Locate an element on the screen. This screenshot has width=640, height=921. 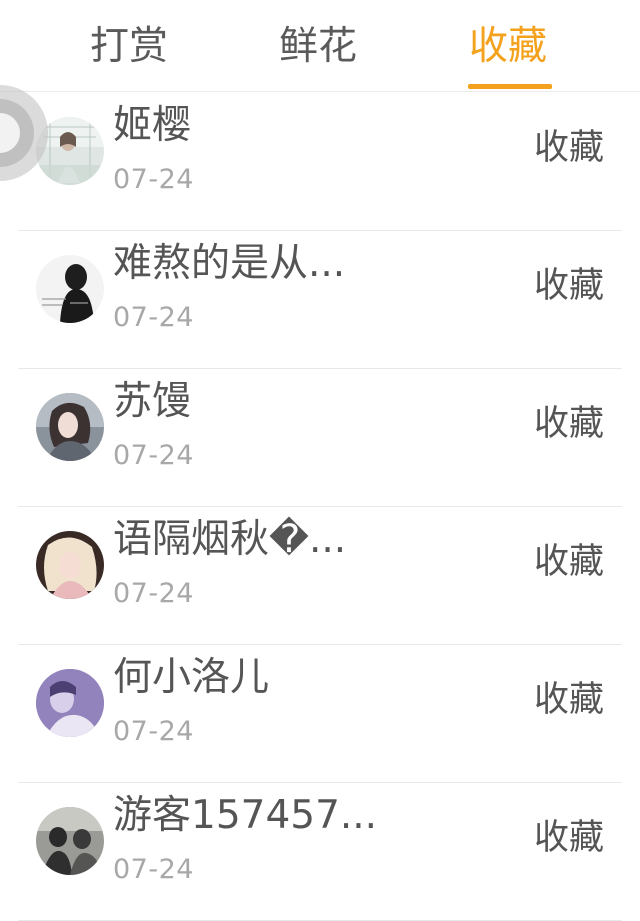
tab-favorites: 收藏 is located at coordinates (508, 47).